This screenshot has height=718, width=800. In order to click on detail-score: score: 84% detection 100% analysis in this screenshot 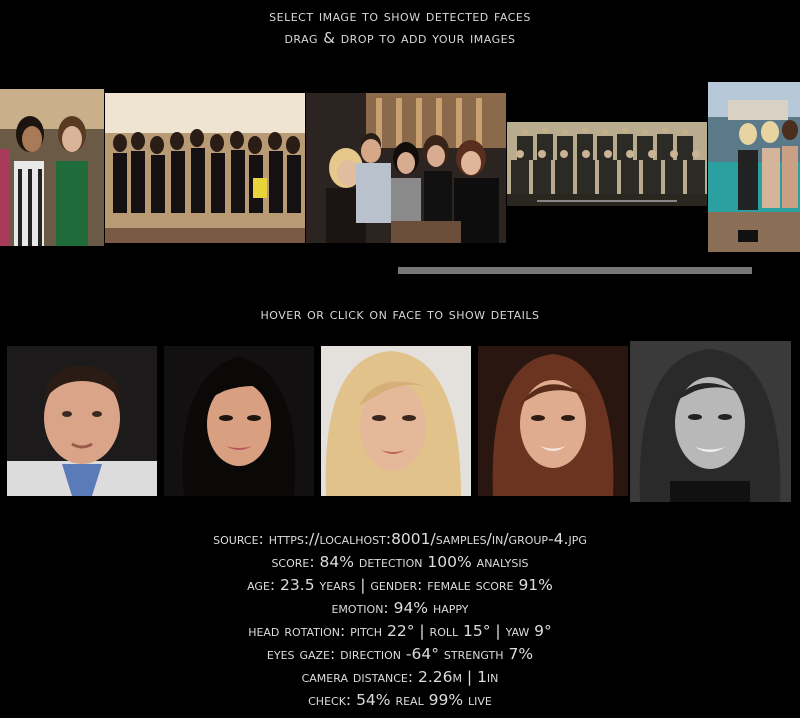, I will do `click(400, 562)`.